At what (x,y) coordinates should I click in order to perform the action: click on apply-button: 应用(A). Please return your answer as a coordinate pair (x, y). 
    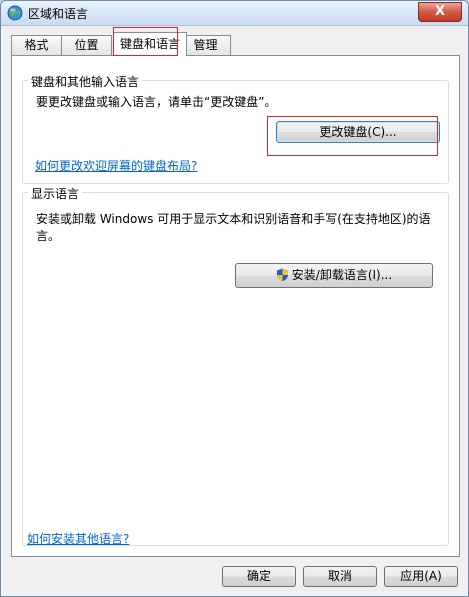
    Looking at the image, I should click on (421, 576).